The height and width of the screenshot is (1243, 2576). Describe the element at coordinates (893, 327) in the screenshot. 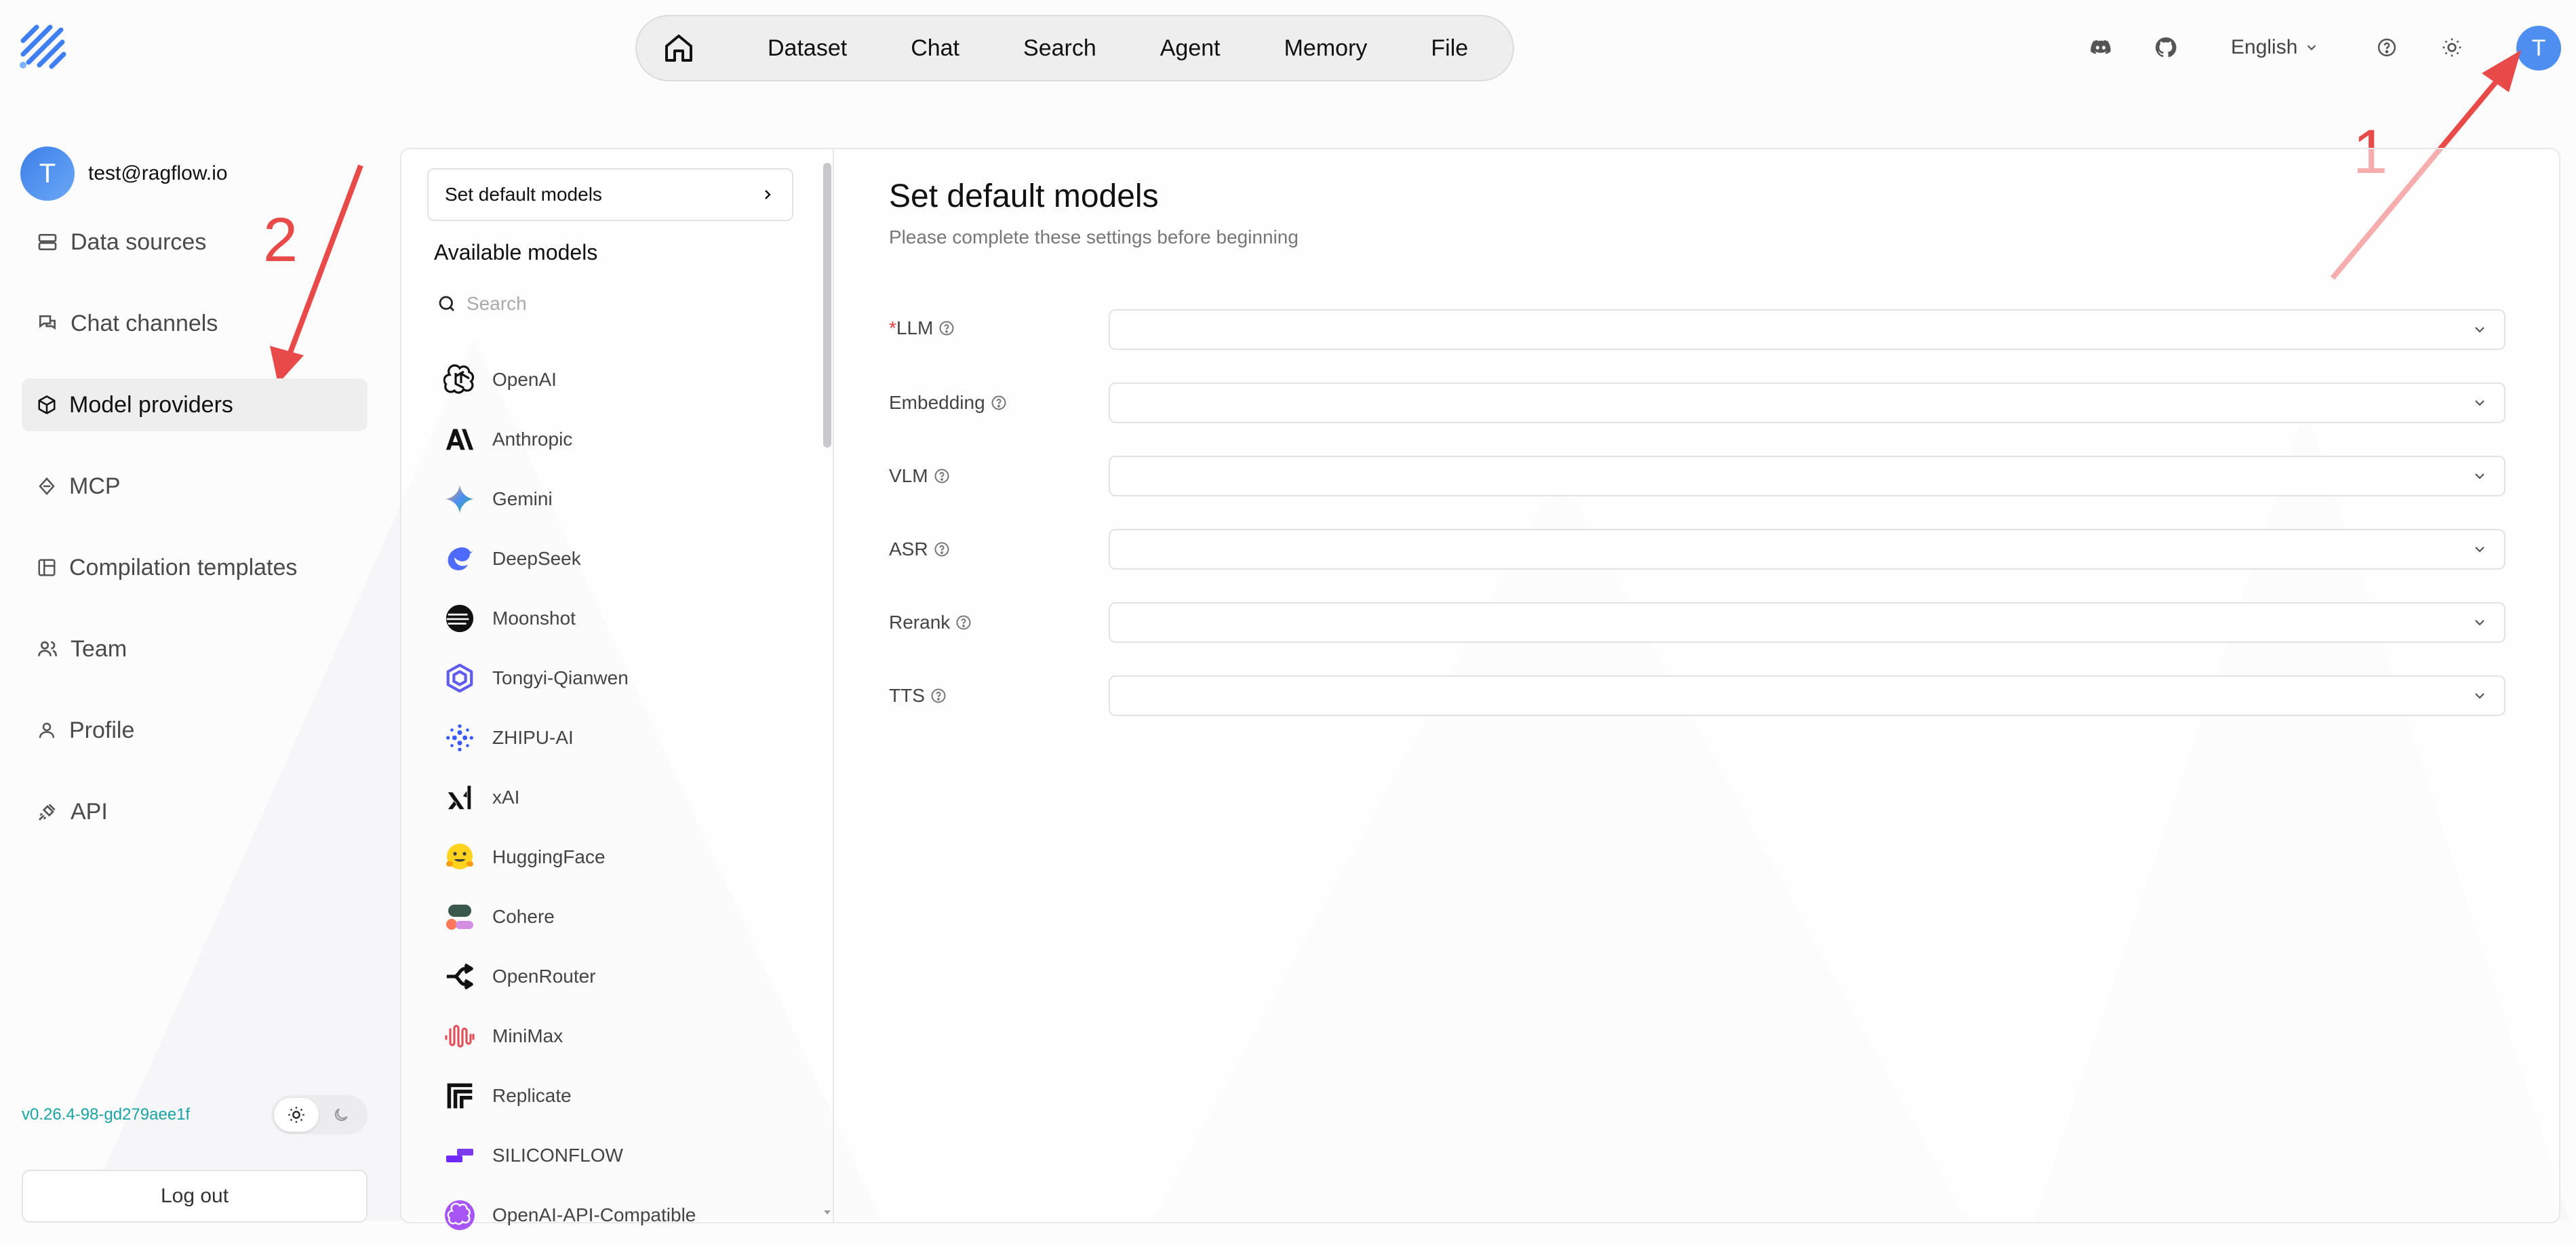

I see `required-marker: *` at that location.